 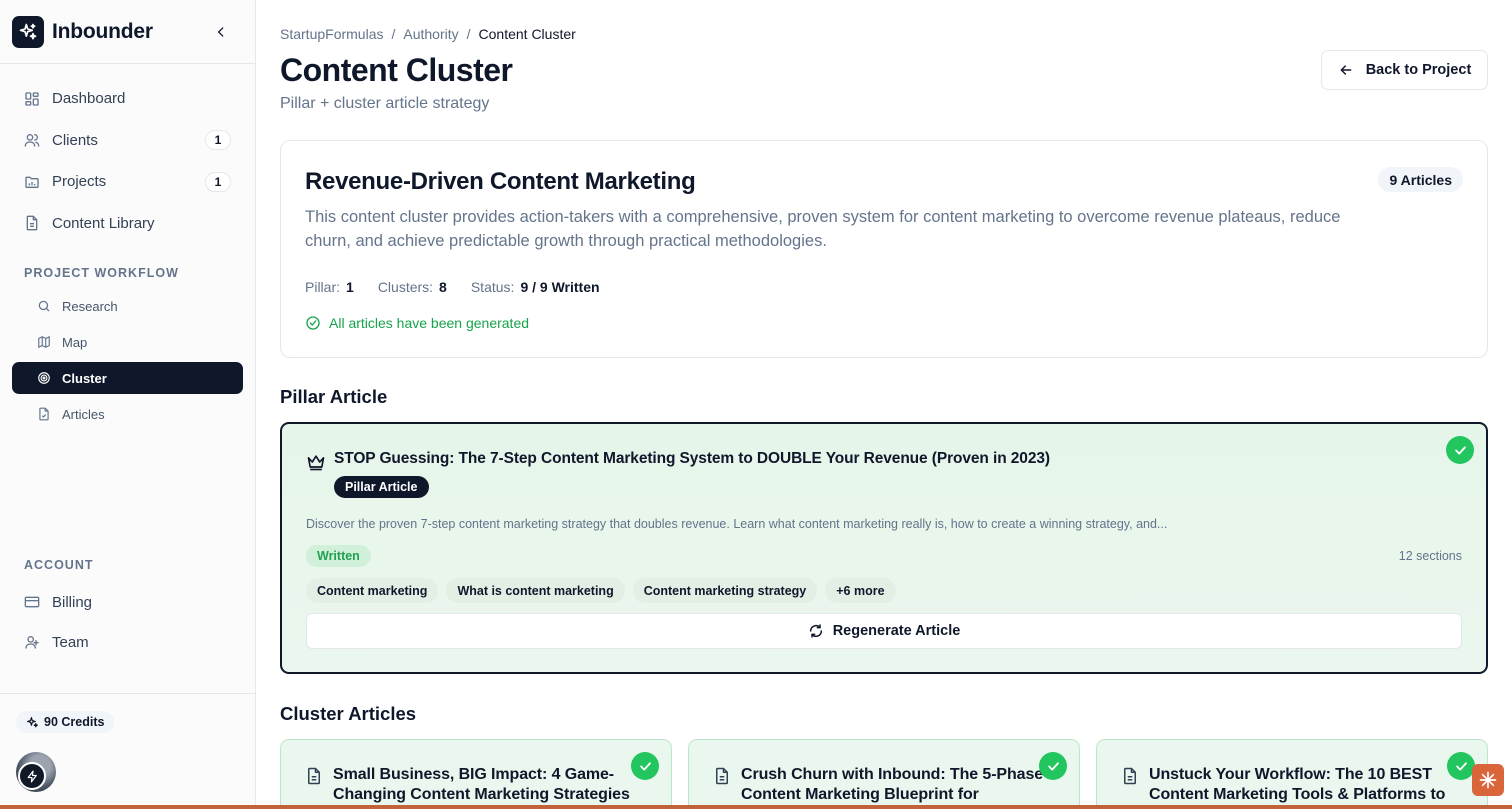 I want to click on stat-clusters: Clusters: 8, so click(x=412, y=287).